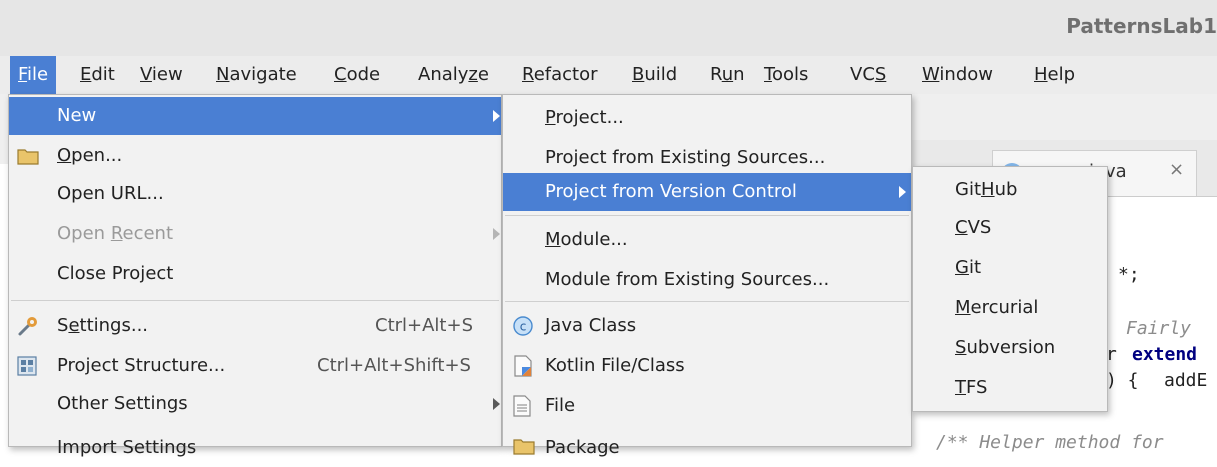 The image size is (1217, 467). I want to click on menu-label: ile, so click(38, 74).